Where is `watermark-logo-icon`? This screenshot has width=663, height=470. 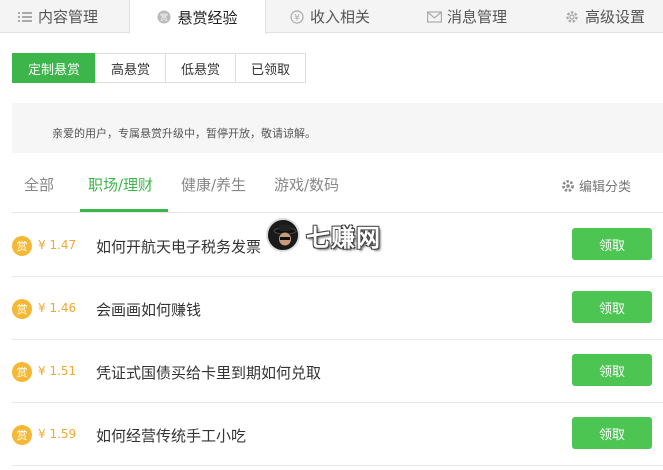
watermark-logo-icon is located at coordinates (283, 235).